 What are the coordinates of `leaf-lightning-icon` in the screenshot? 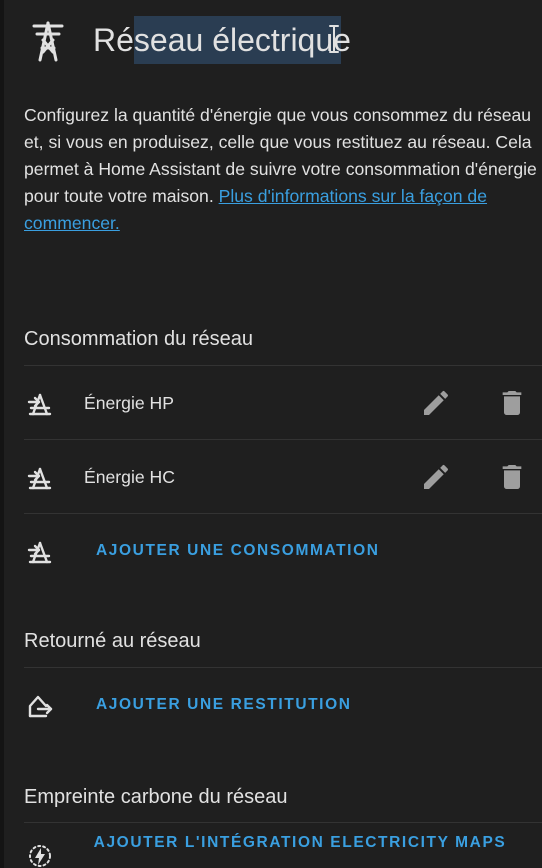 It's located at (40, 856).